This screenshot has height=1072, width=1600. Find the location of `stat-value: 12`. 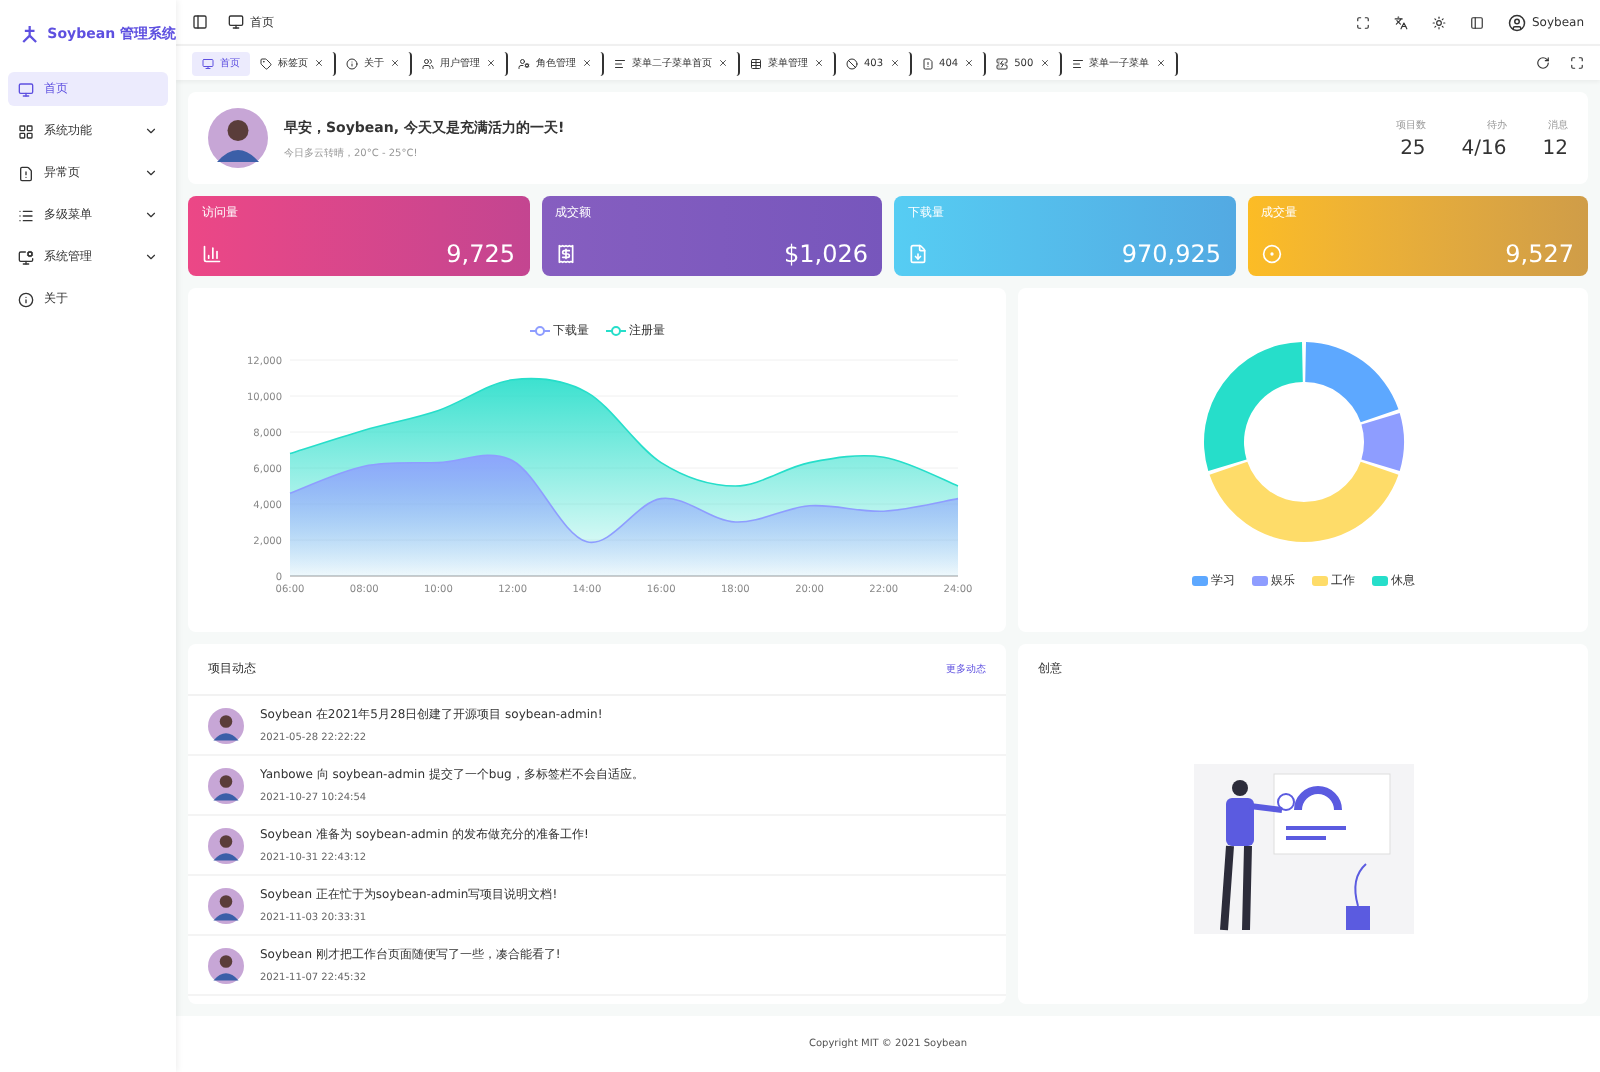

stat-value: 12 is located at coordinates (1555, 148).